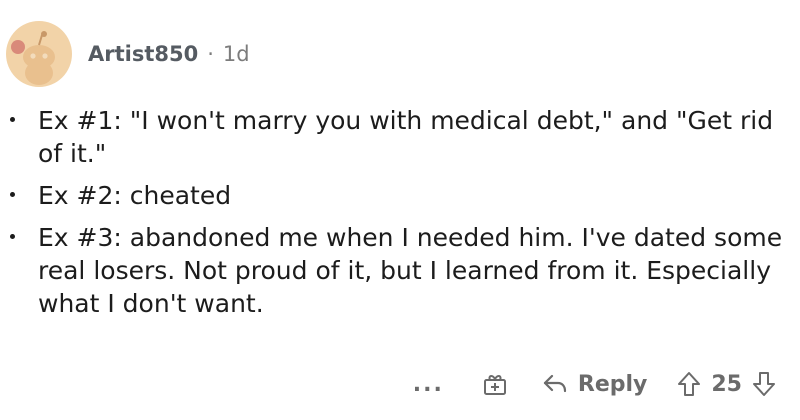  I want to click on upvote-arrow-icon, so click(689, 384).